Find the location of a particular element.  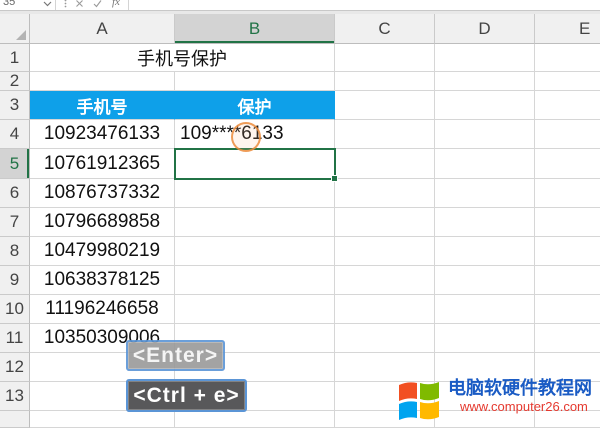

cell-e8 is located at coordinates (567, 251).